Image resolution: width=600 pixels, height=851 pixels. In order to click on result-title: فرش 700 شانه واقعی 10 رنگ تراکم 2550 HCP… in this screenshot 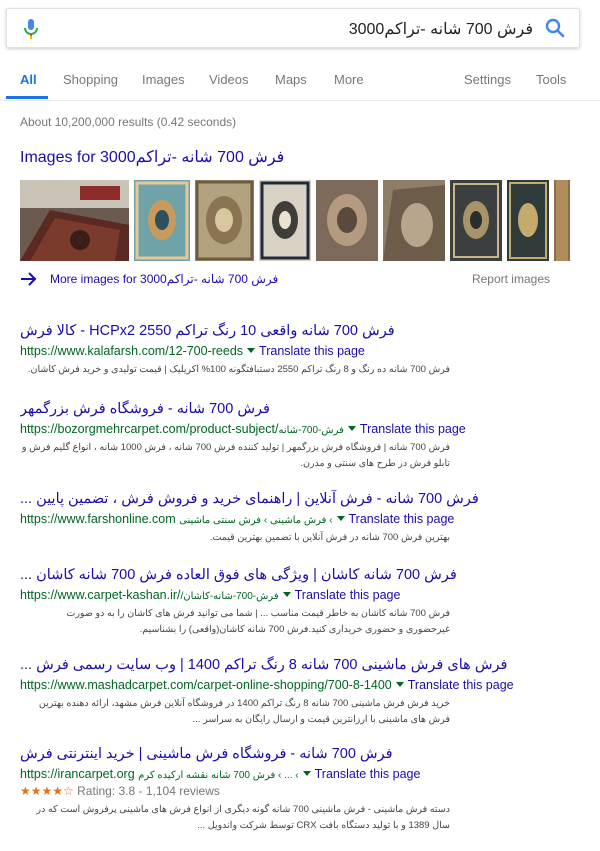, I will do `click(297, 331)`.